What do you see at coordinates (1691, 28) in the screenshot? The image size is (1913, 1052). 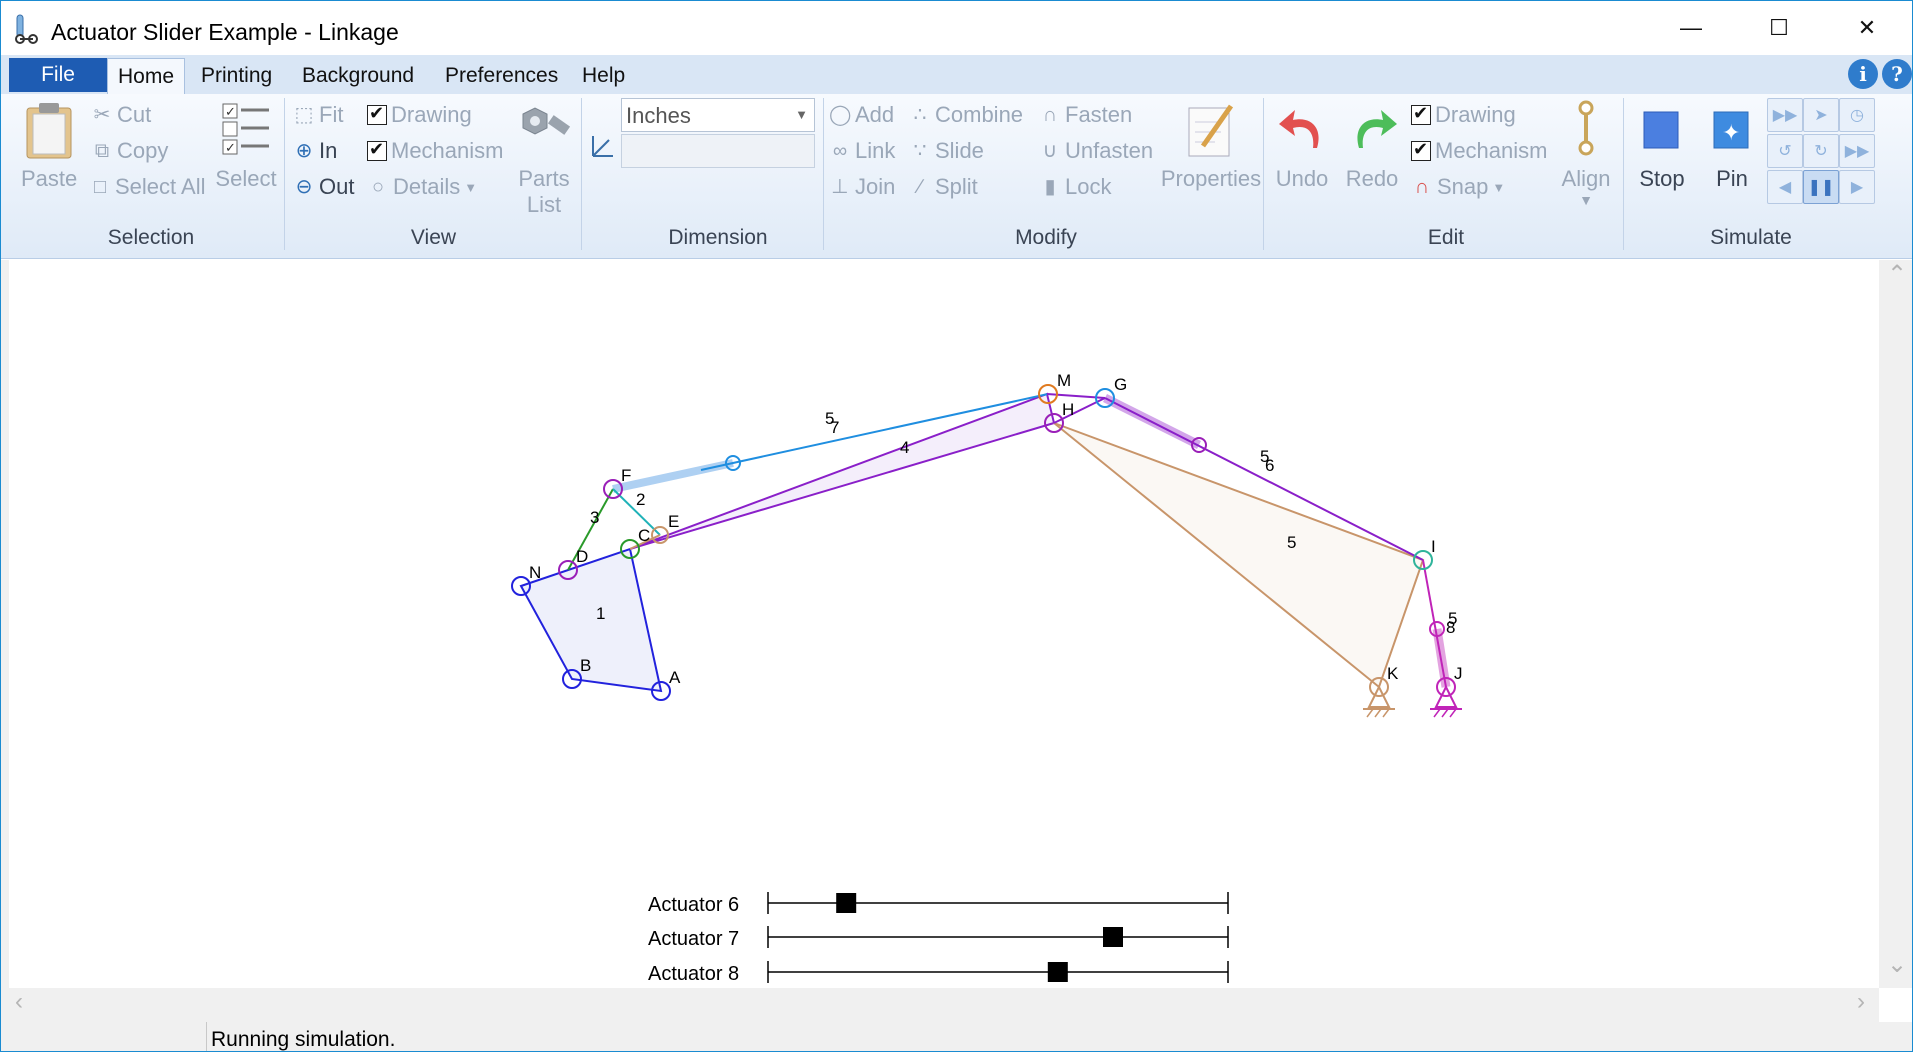 I see `minimize-button: —` at bounding box center [1691, 28].